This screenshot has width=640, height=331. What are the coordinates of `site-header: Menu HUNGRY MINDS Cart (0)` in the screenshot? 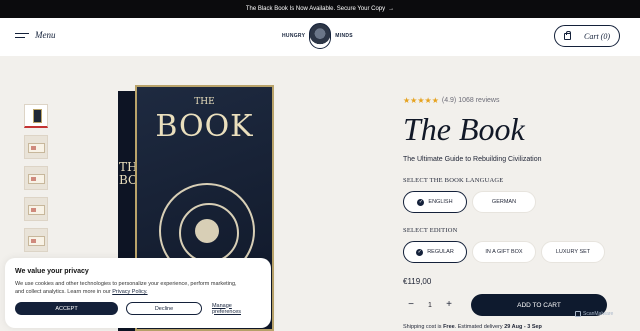 It's located at (320, 37).